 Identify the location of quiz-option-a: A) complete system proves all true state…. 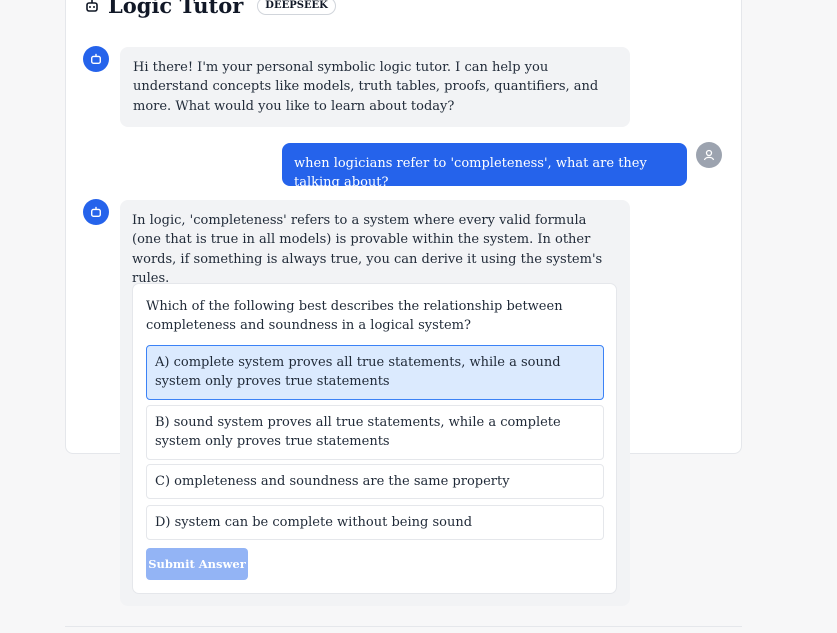
(375, 372).